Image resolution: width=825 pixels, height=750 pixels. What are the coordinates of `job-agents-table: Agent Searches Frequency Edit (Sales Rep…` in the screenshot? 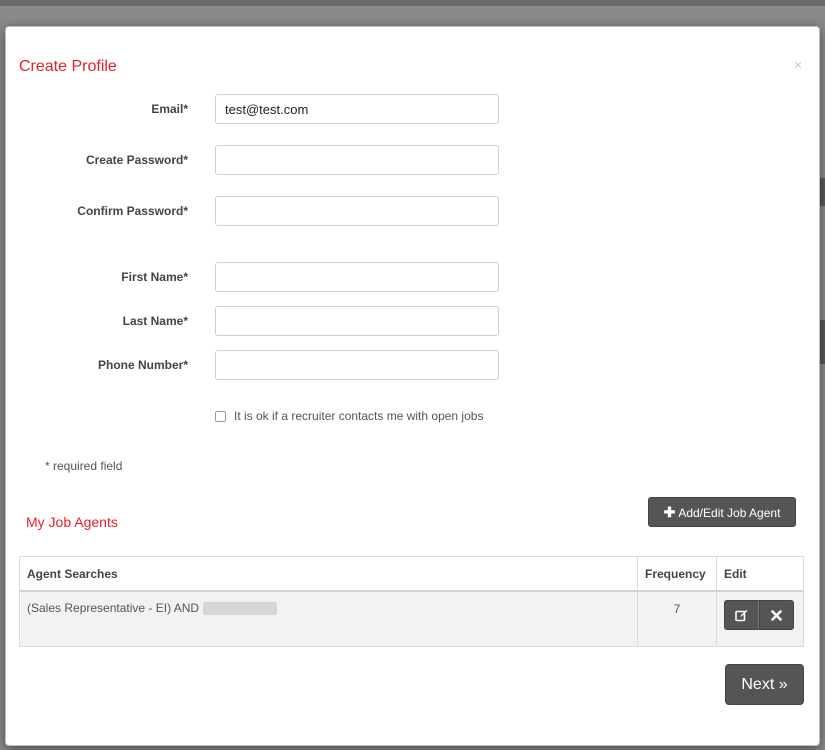 It's located at (411, 601).